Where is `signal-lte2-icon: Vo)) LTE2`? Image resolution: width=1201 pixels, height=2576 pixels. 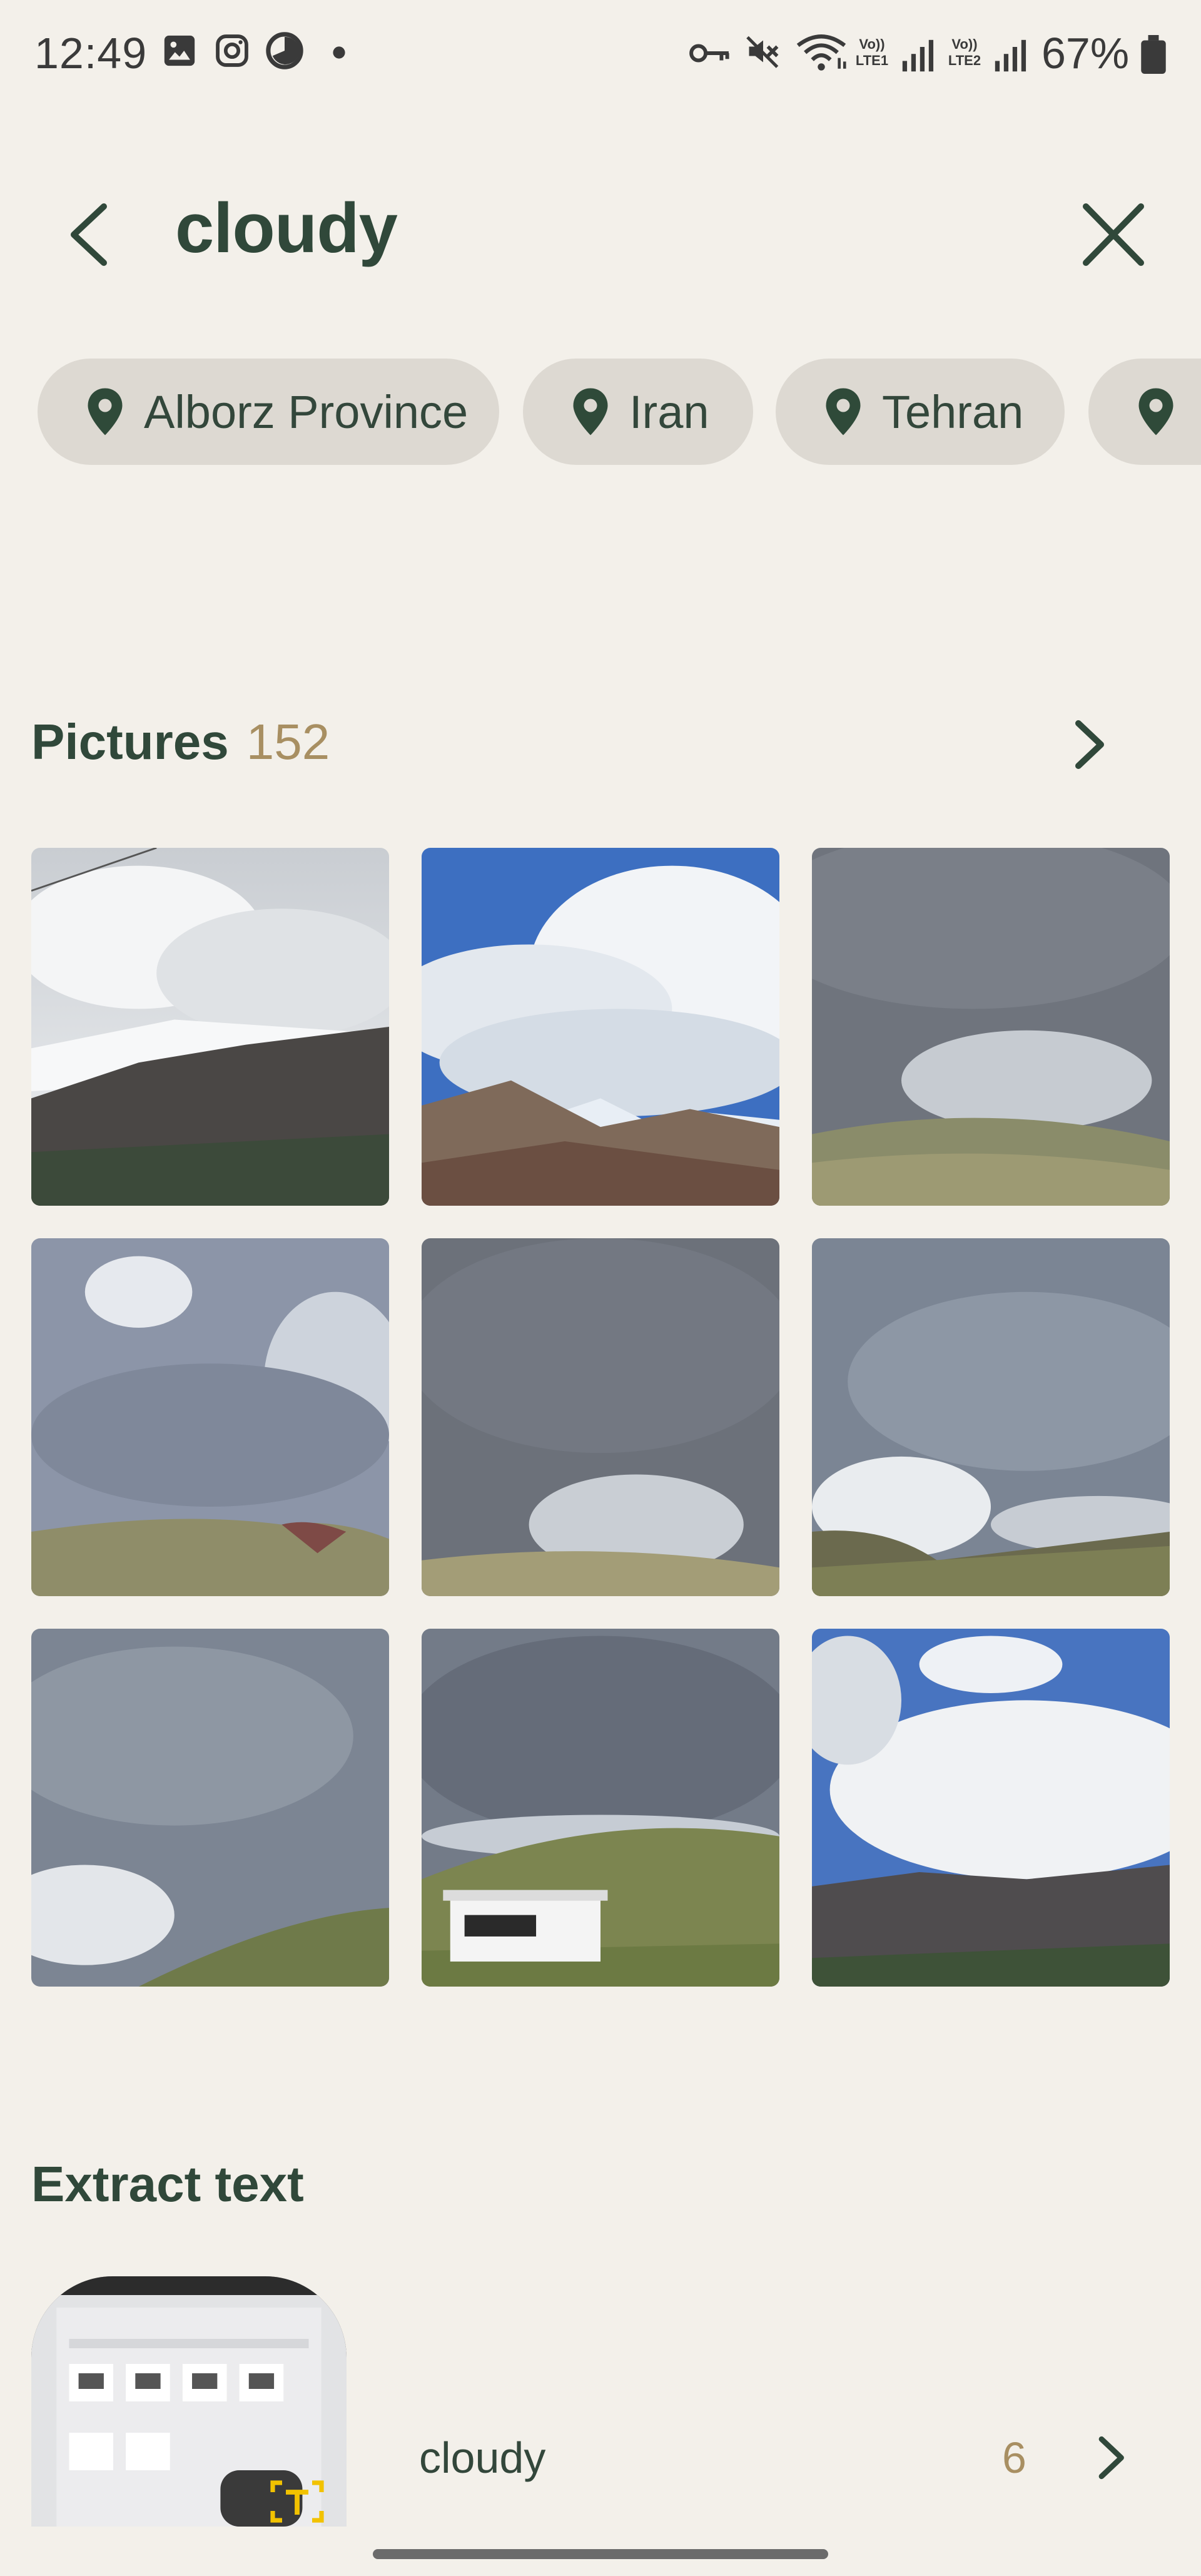
signal-lte2-icon: Vo)) LTE2 is located at coordinates (988, 55).